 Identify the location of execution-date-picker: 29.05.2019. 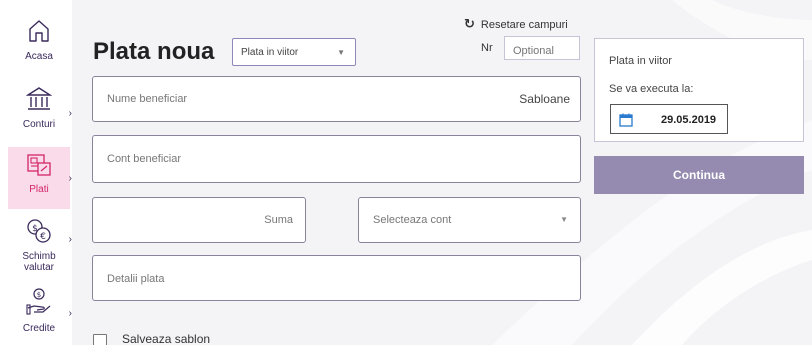
(669, 119).